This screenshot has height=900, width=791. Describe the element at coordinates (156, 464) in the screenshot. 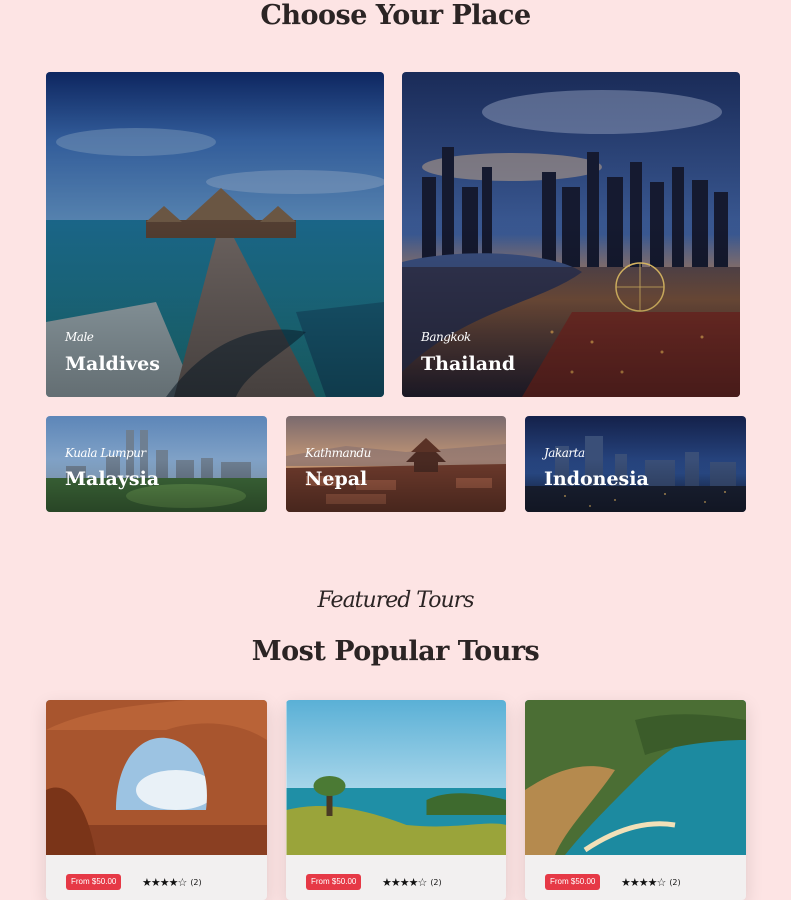

I see `destination-card-malaysia: Kuala Lumpur Malaysia` at that location.